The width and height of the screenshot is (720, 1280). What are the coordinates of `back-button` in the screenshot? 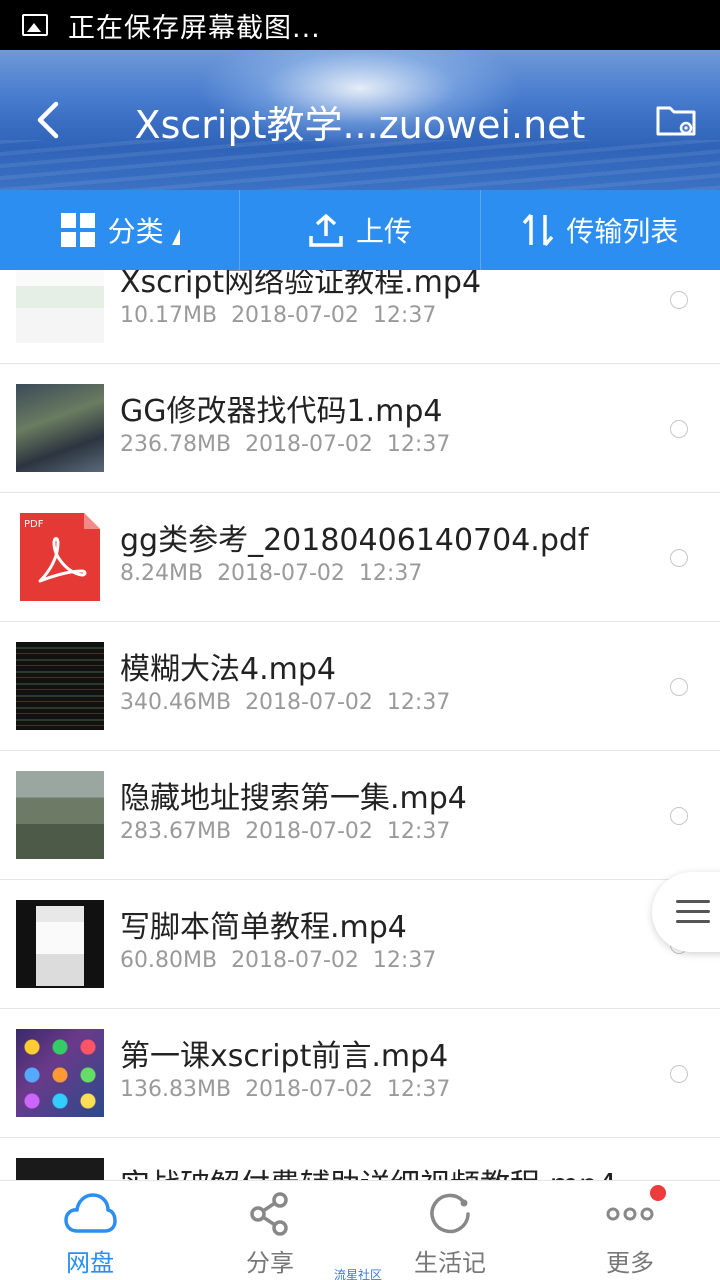 It's located at (50, 120).